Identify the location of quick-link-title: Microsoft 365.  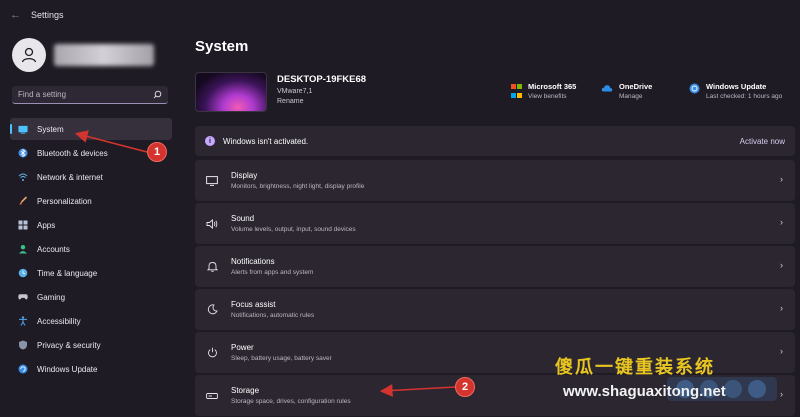
(552, 86).